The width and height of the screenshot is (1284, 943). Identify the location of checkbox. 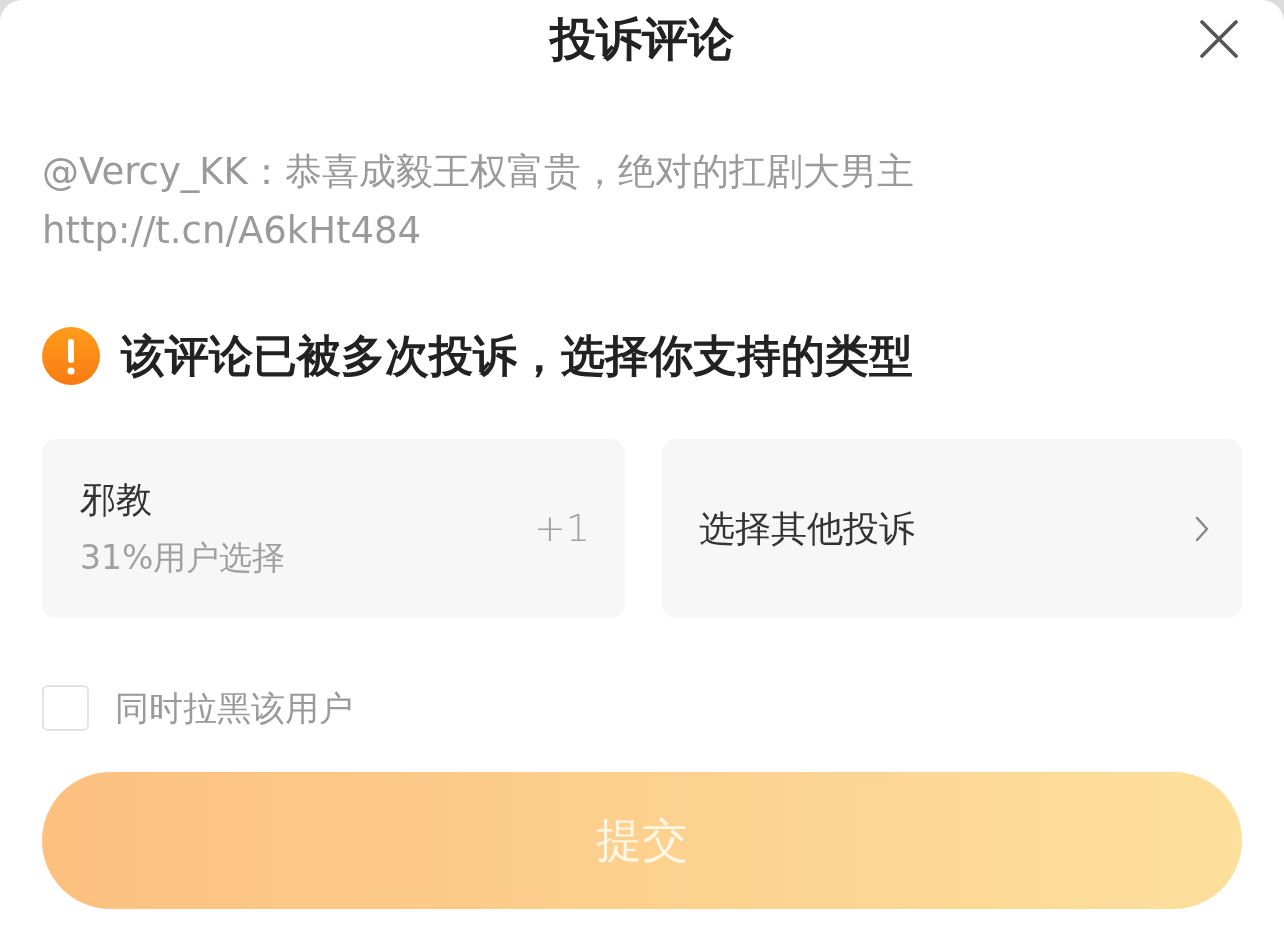
(65, 708).